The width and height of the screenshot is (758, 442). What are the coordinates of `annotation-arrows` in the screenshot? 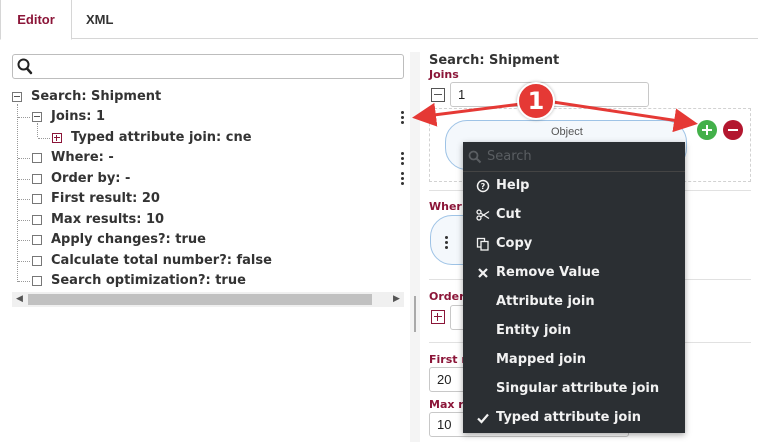 It's located at (555, 116).